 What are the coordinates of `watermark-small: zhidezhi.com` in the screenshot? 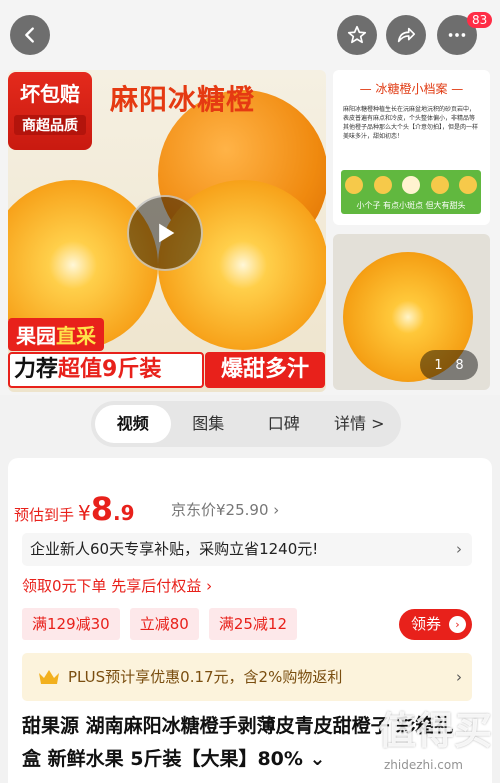 It's located at (423, 765).